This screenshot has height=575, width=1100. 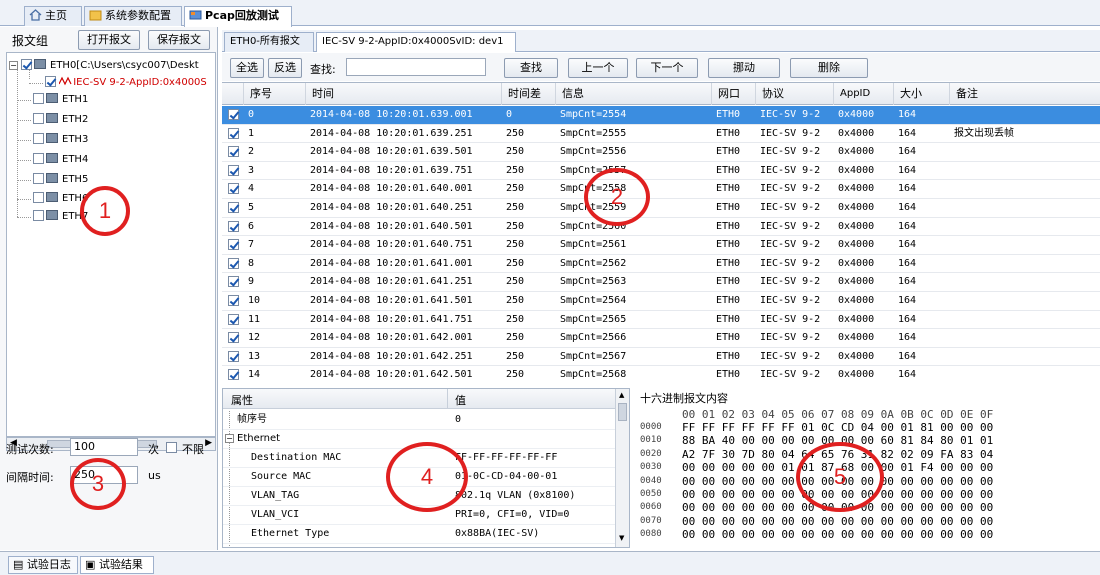 I want to click on property-row: Ethernet Type 0x88BA(IEC-SV), so click(x=419, y=534).